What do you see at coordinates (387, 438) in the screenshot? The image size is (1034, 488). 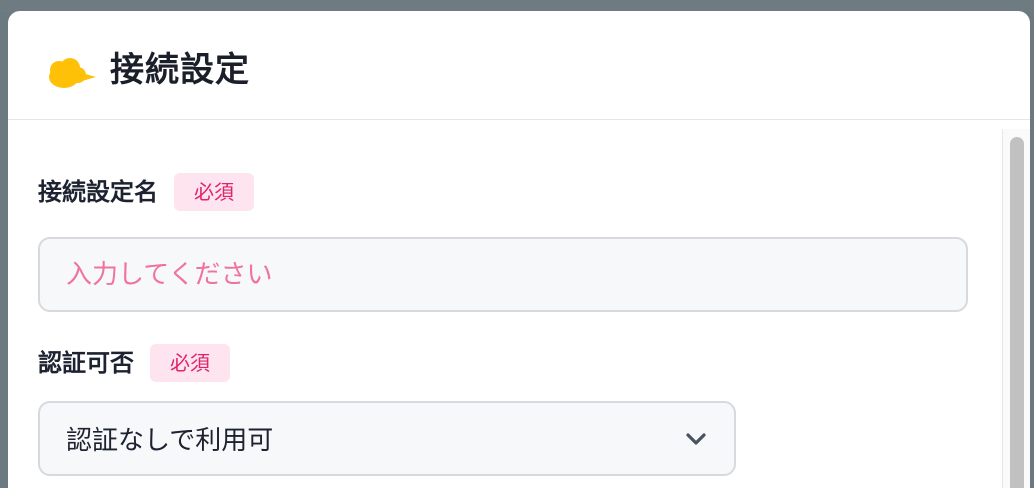 I see `auth-select: 認証なしで利用可` at bounding box center [387, 438].